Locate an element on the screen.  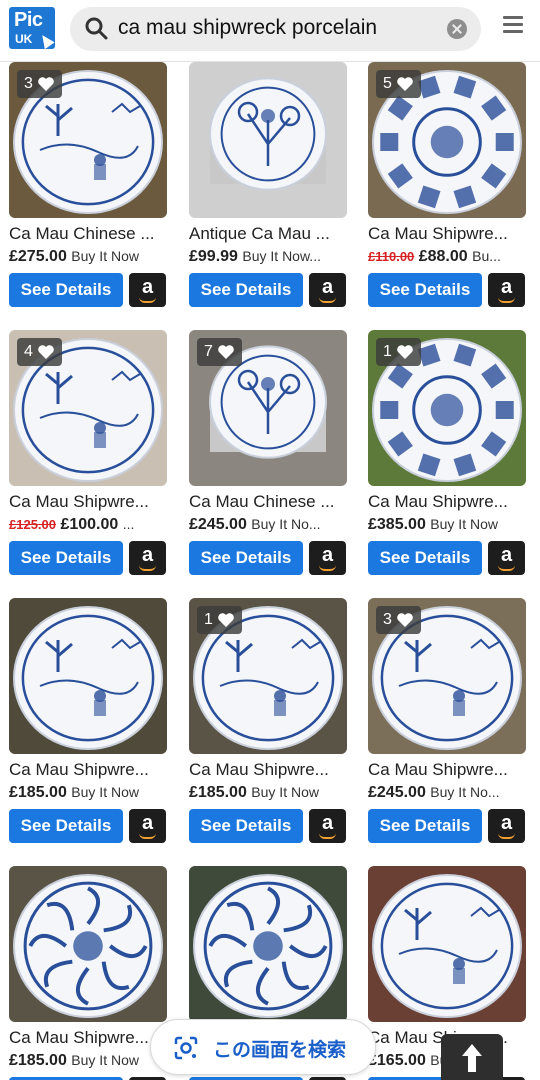
arrow-up-icon is located at coordinates (472, 1058).